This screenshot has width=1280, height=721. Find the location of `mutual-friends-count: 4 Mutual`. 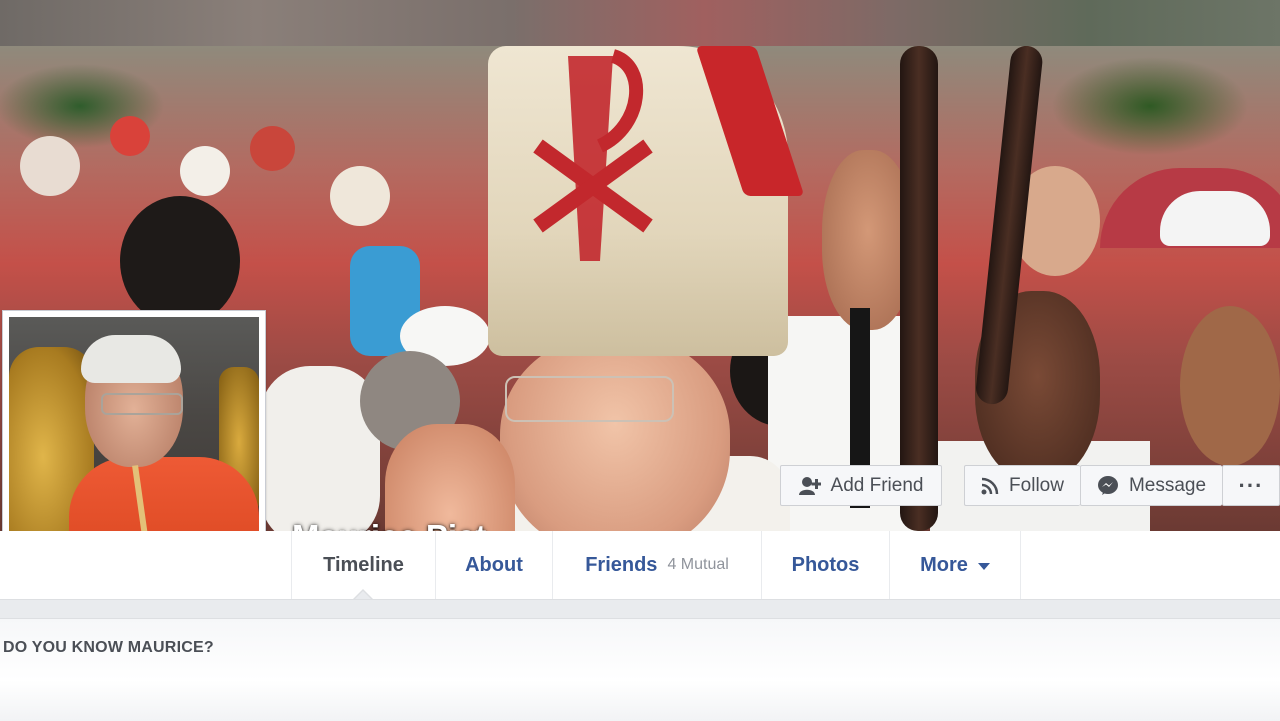

mutual-friends-count: 4 Mutual is located at coordinates (698, 564).